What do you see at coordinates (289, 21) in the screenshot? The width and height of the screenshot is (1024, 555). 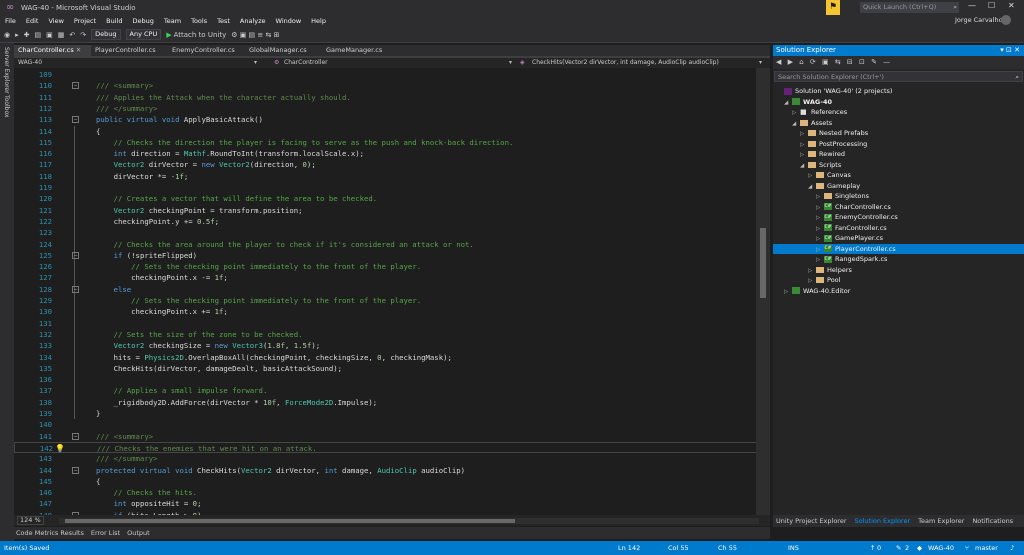 I see `menu-item-window: Window` at bounding box center [289, 21].